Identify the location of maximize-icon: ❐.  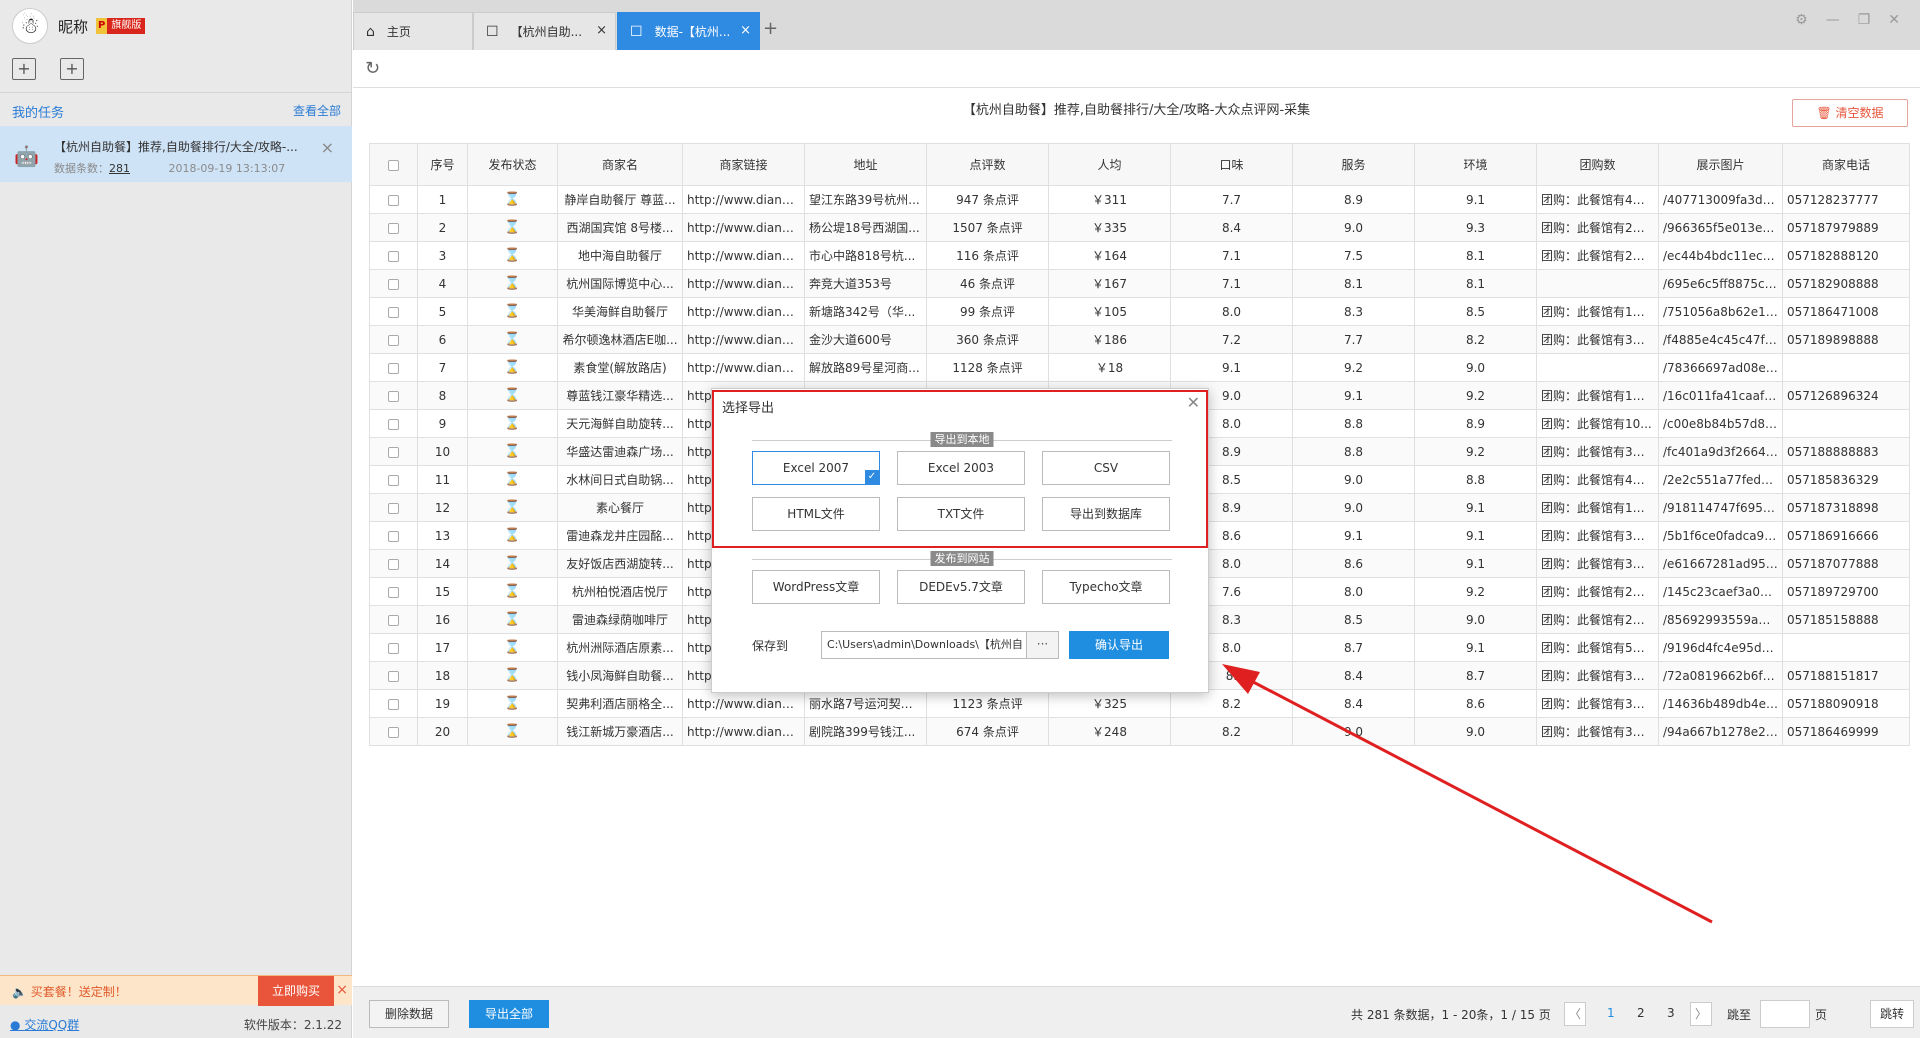
(1864, 20).